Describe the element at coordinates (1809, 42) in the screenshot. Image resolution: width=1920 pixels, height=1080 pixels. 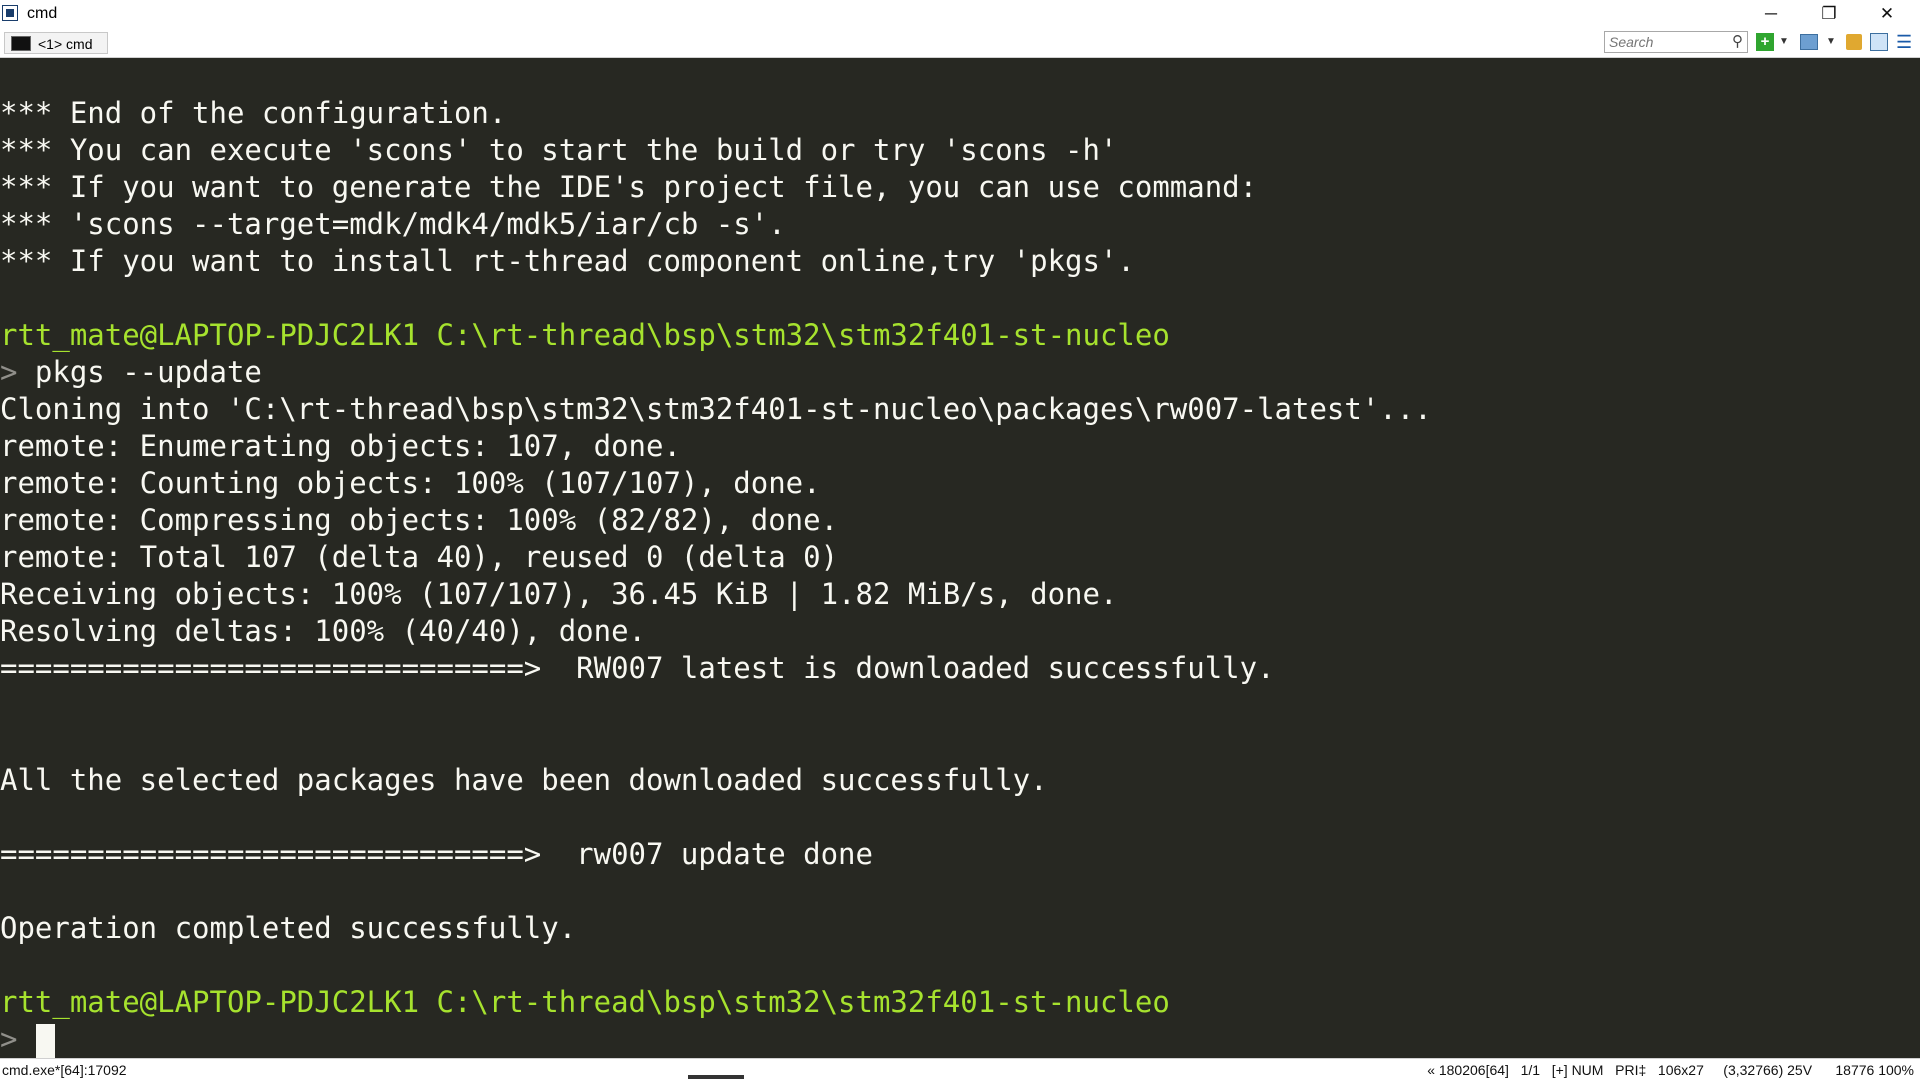
I see `split-view-icon` at that location.